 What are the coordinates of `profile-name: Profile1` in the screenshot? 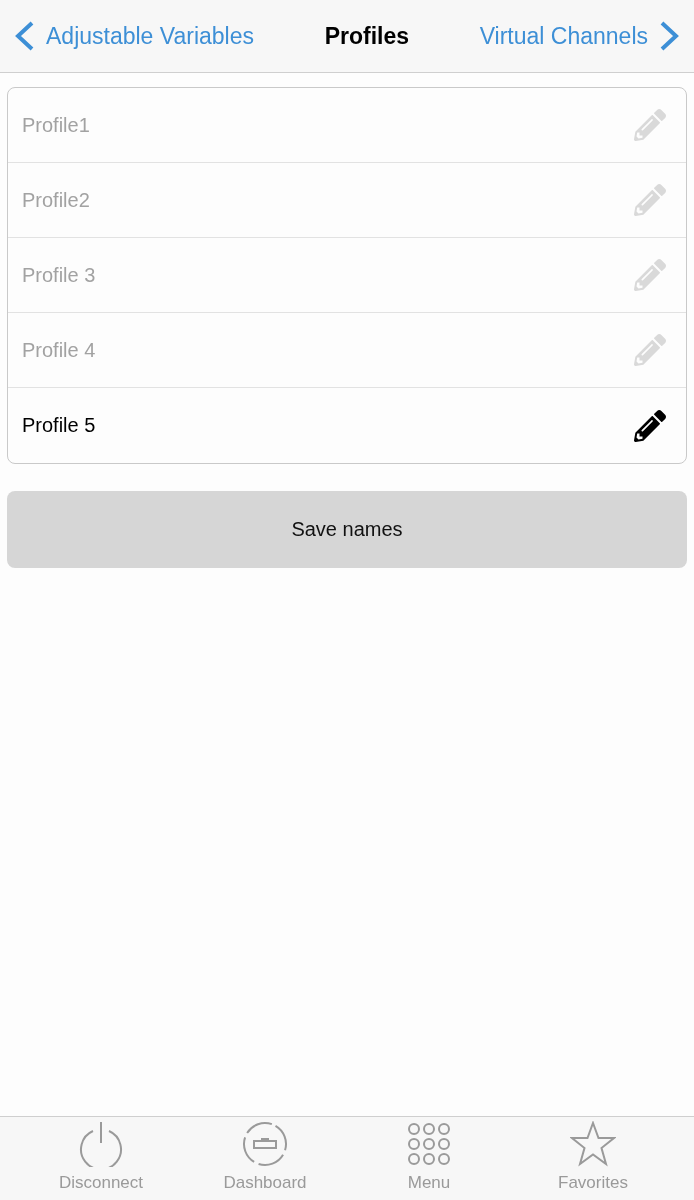 It's located at (56, 125).